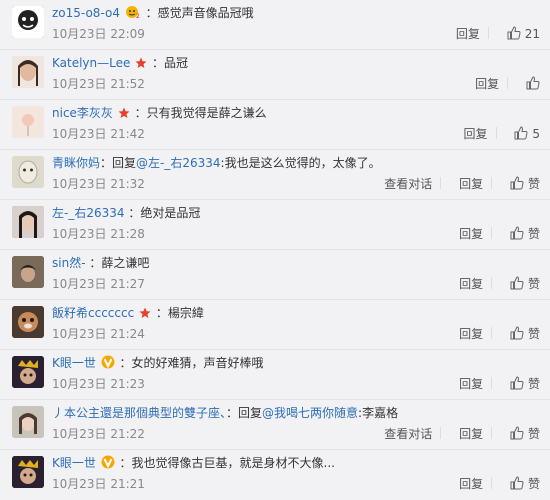  I want to click on comment-date: 10月23日 21:24, so click(98, 334).